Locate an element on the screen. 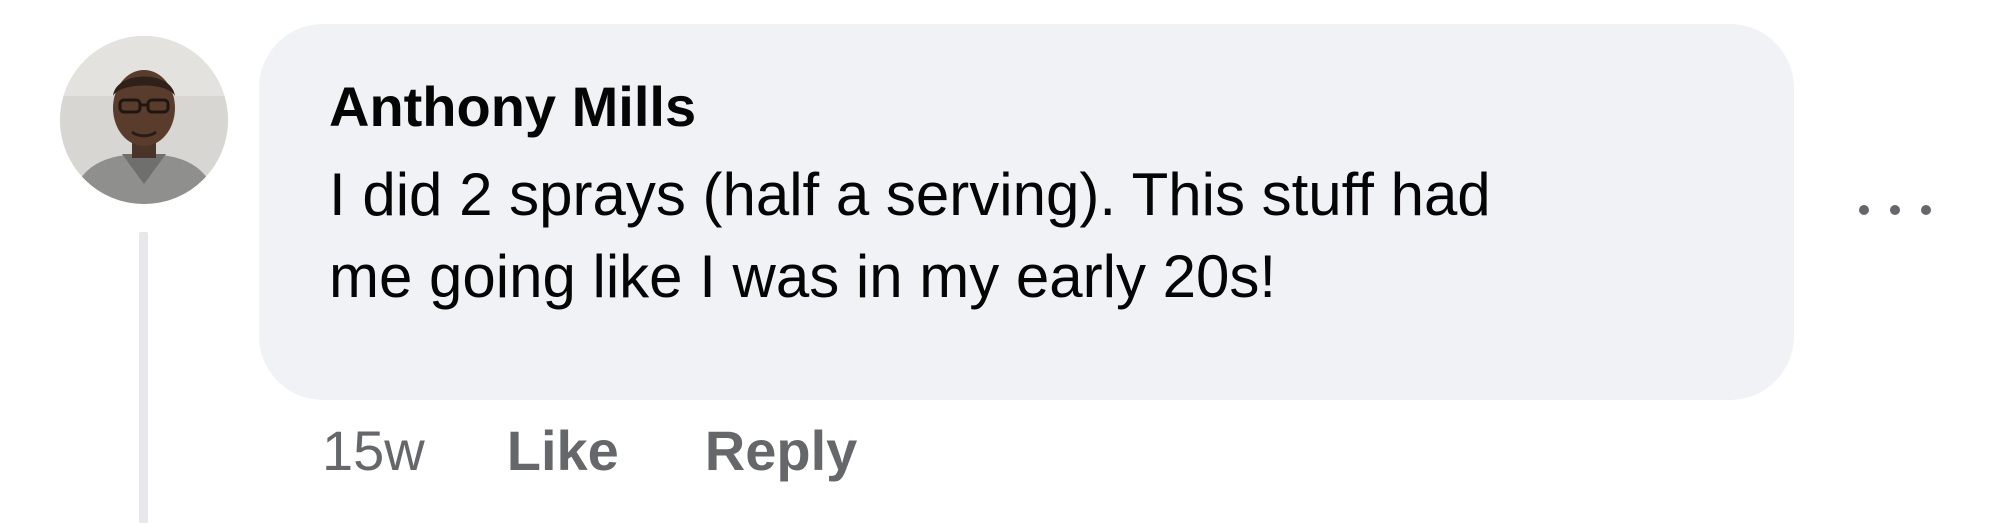  more-options-button is located at coordinates (1895, 210).